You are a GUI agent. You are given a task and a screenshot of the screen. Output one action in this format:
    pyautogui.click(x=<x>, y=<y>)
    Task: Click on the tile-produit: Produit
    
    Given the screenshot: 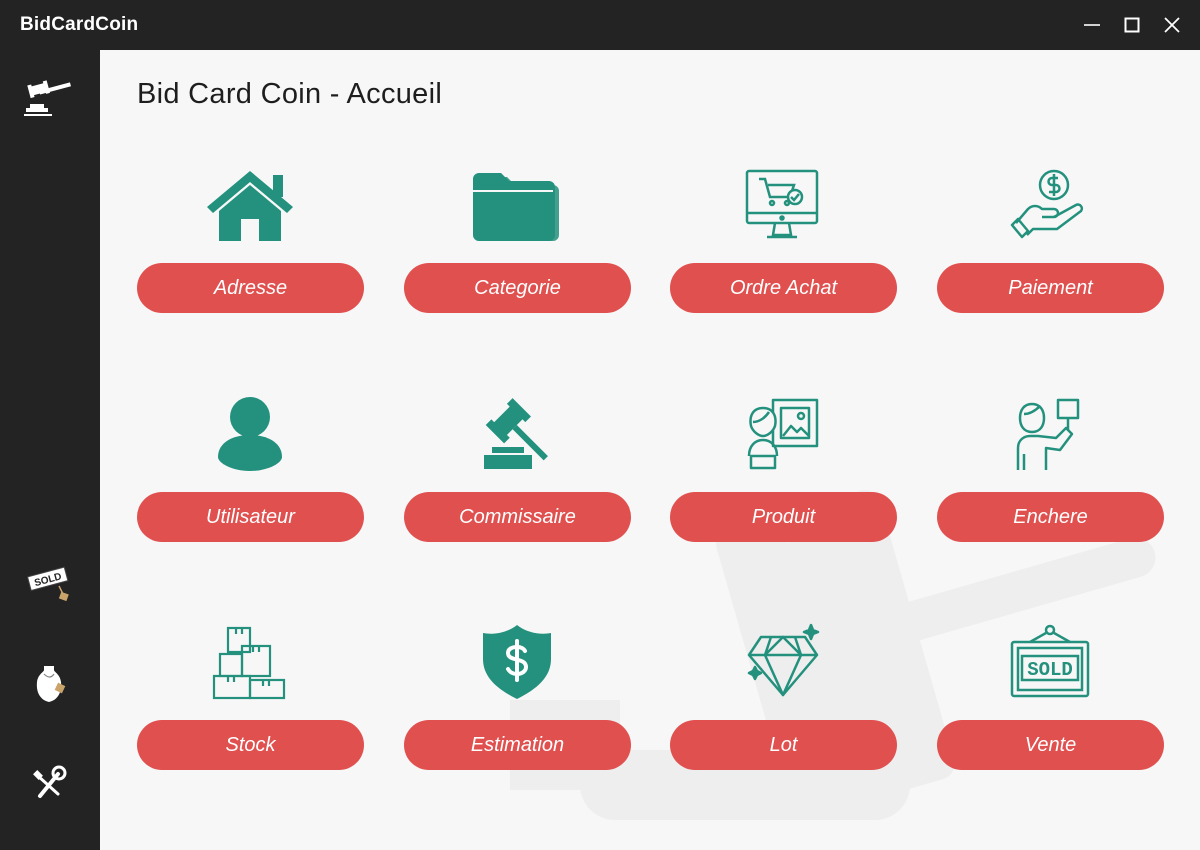 What is the action you would take?
    pyautogui.click(x=783, y=474)
    